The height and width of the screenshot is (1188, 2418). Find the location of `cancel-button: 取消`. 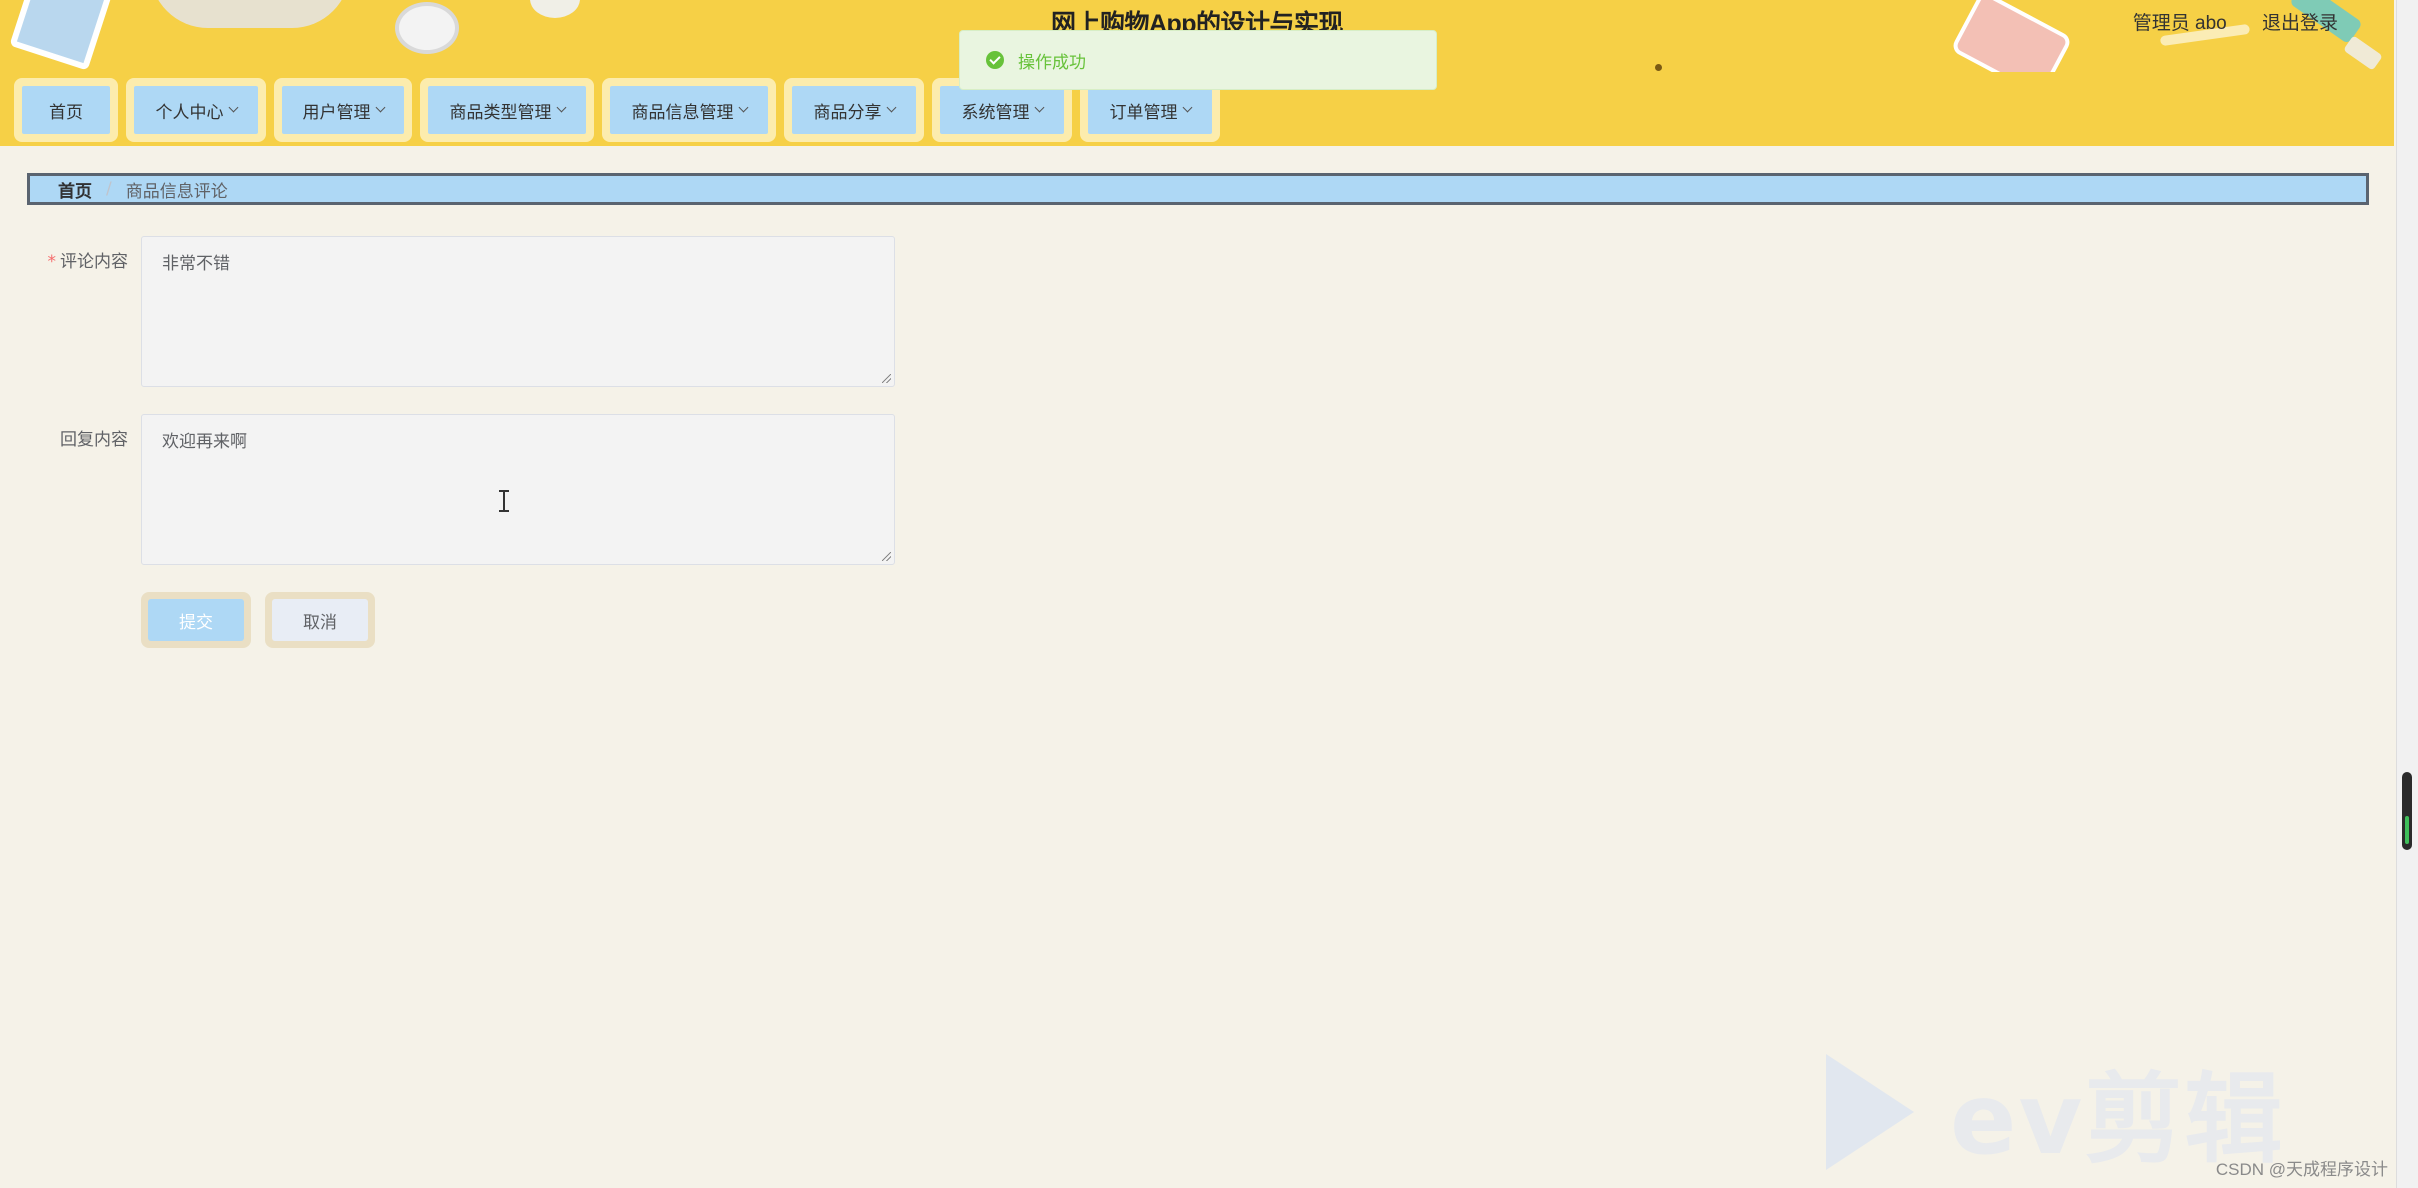

cancel-button: 取消 is located at coordinates (320, 620).